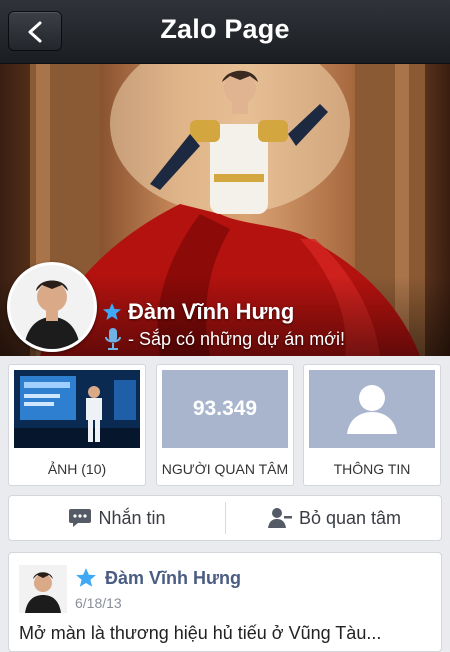 This screenshot has width=450, height=652. Describe the element at coordinates (372, 469) in the screenshot. I see `info-label: THÔNG TIN` at that location.